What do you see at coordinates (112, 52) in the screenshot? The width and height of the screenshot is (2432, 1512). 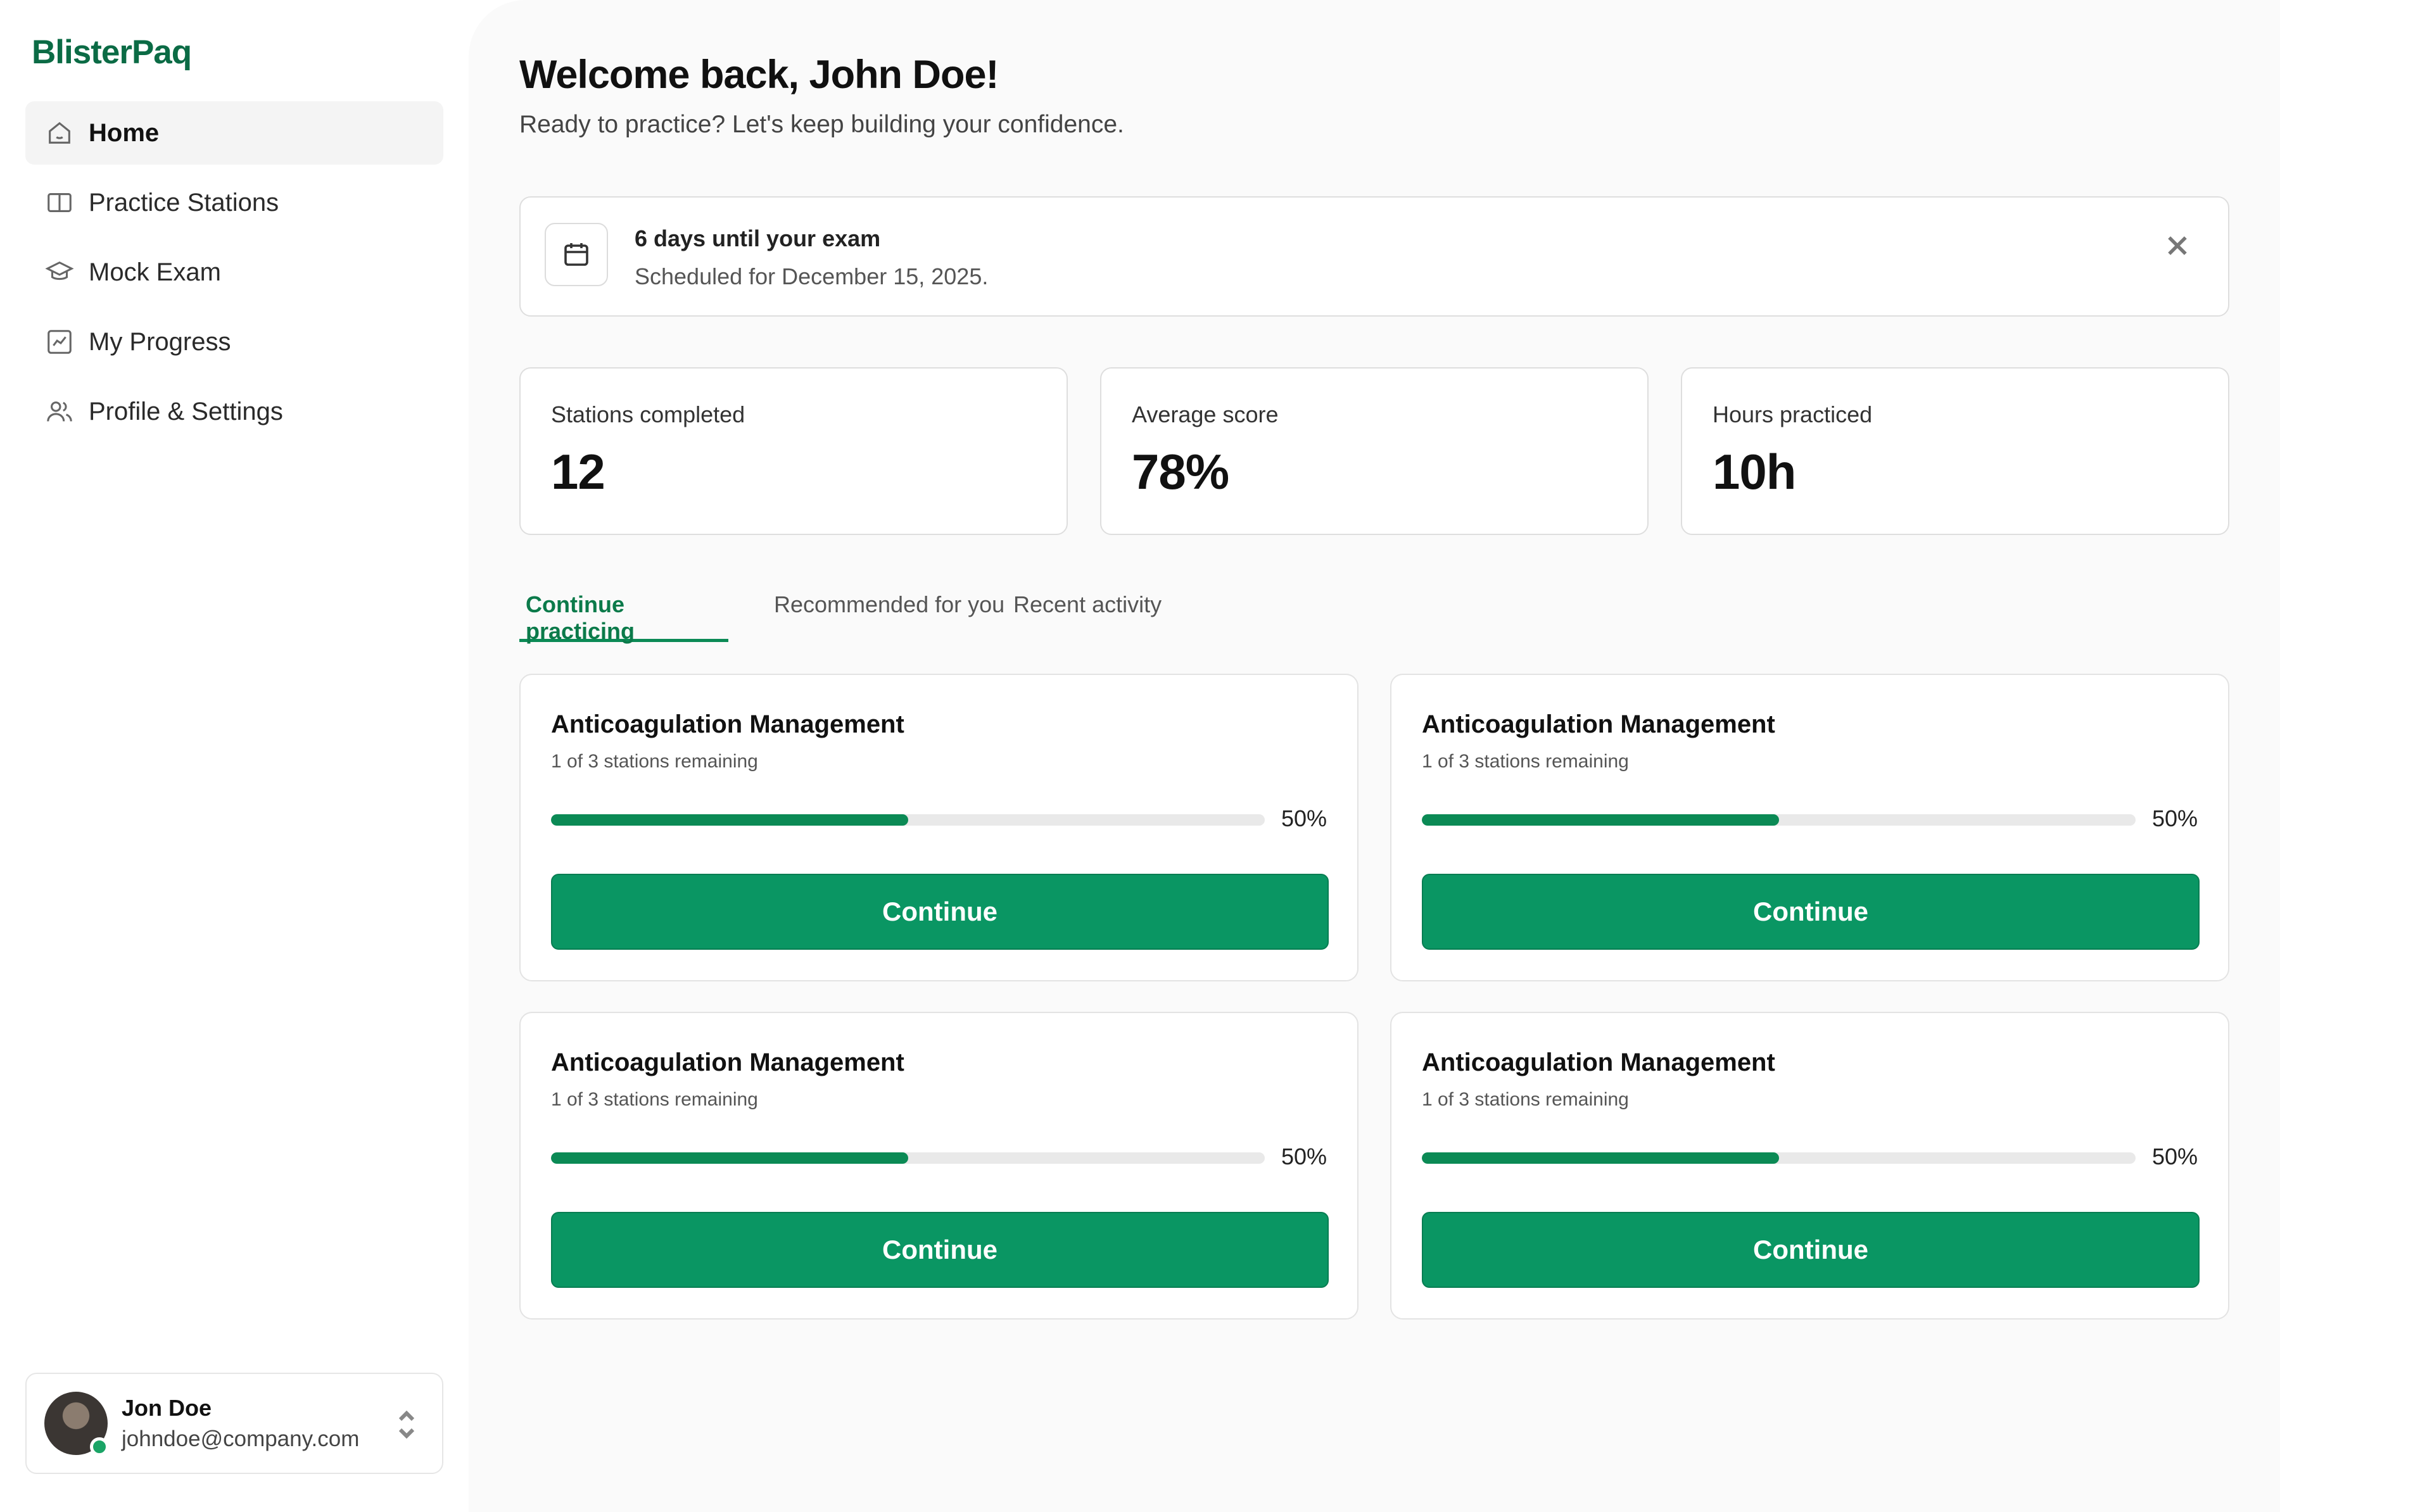 I see `brand-logo: BlisterPaq` at bounding box center [112, 52].